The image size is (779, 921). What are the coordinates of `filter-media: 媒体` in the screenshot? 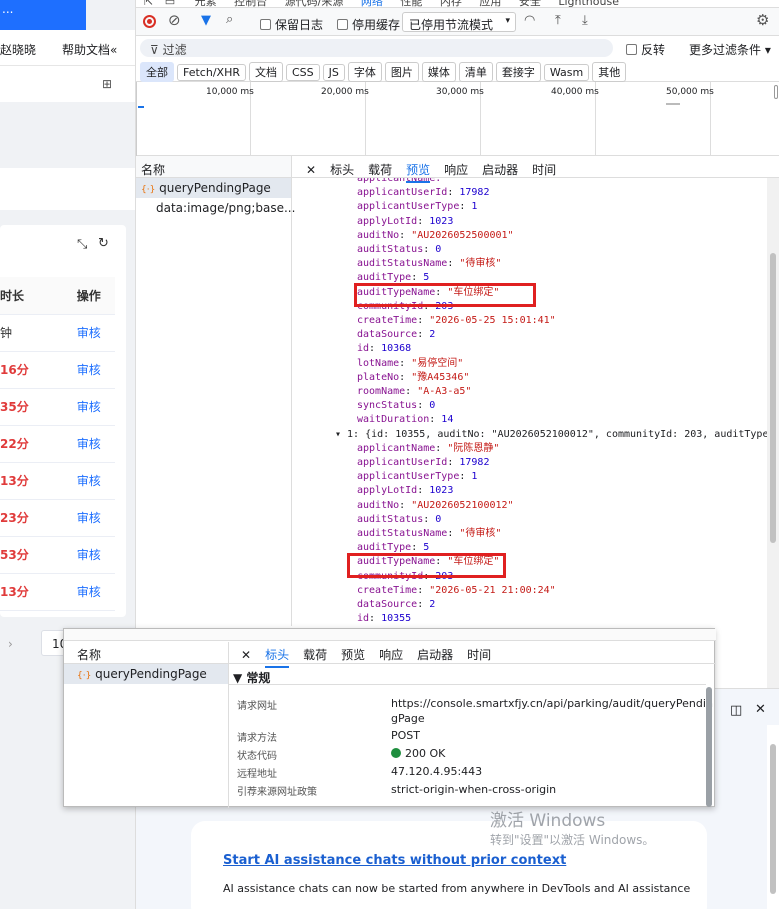 It's located at (438, 72).